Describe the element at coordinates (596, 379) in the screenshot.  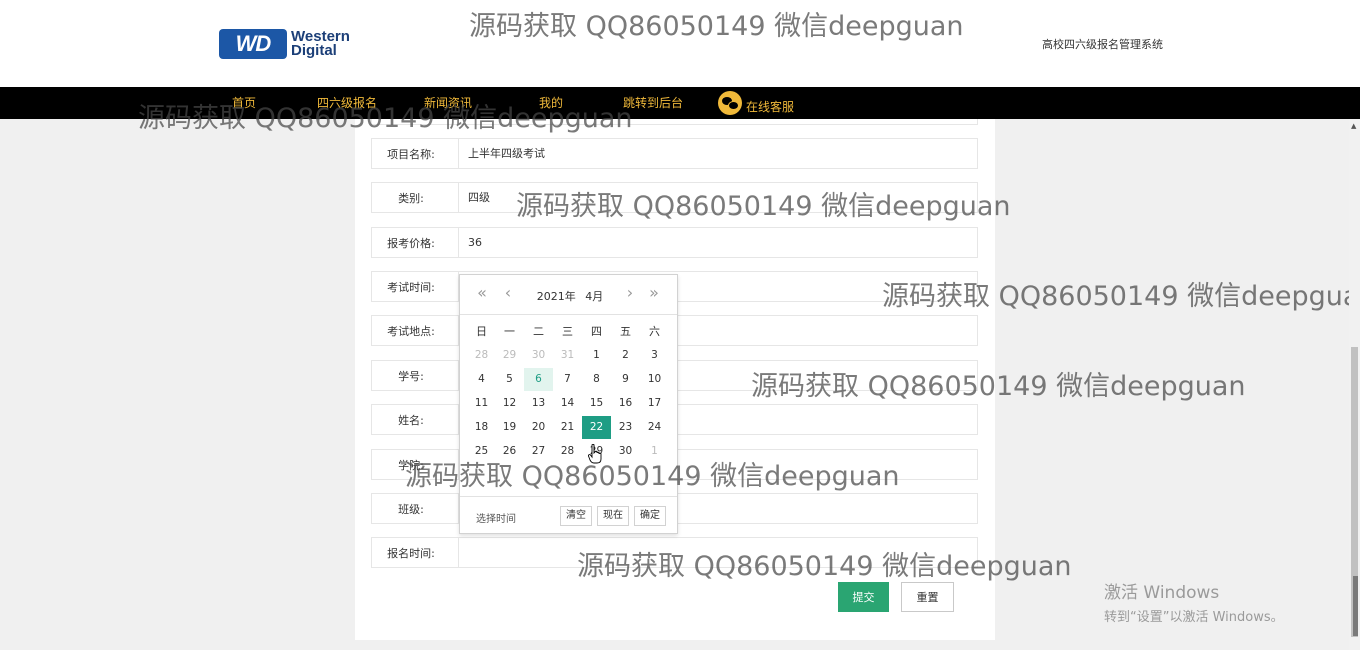
I see `calendar-day: 8` at that location.